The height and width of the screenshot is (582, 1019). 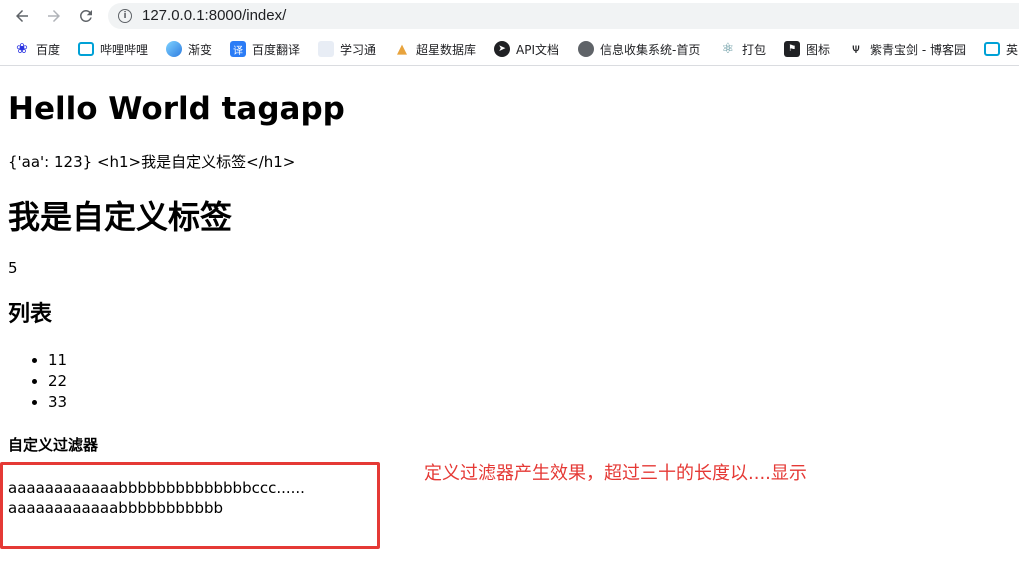 I want to click on reload-icon, so click(x=85, y=15).